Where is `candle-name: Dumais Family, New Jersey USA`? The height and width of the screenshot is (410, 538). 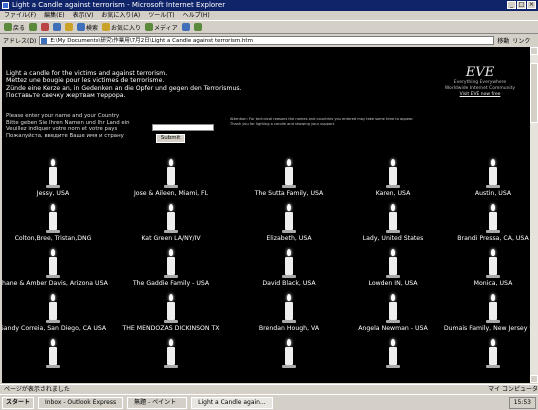
candle-name: Dumais Family, New Jersey USA is located at coordinates (486, 328).